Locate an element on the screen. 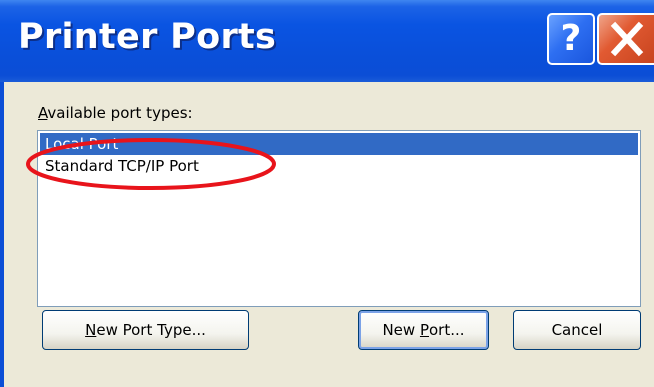 The image size is (654, 387). close-icon is located at coordinates (626, 39).